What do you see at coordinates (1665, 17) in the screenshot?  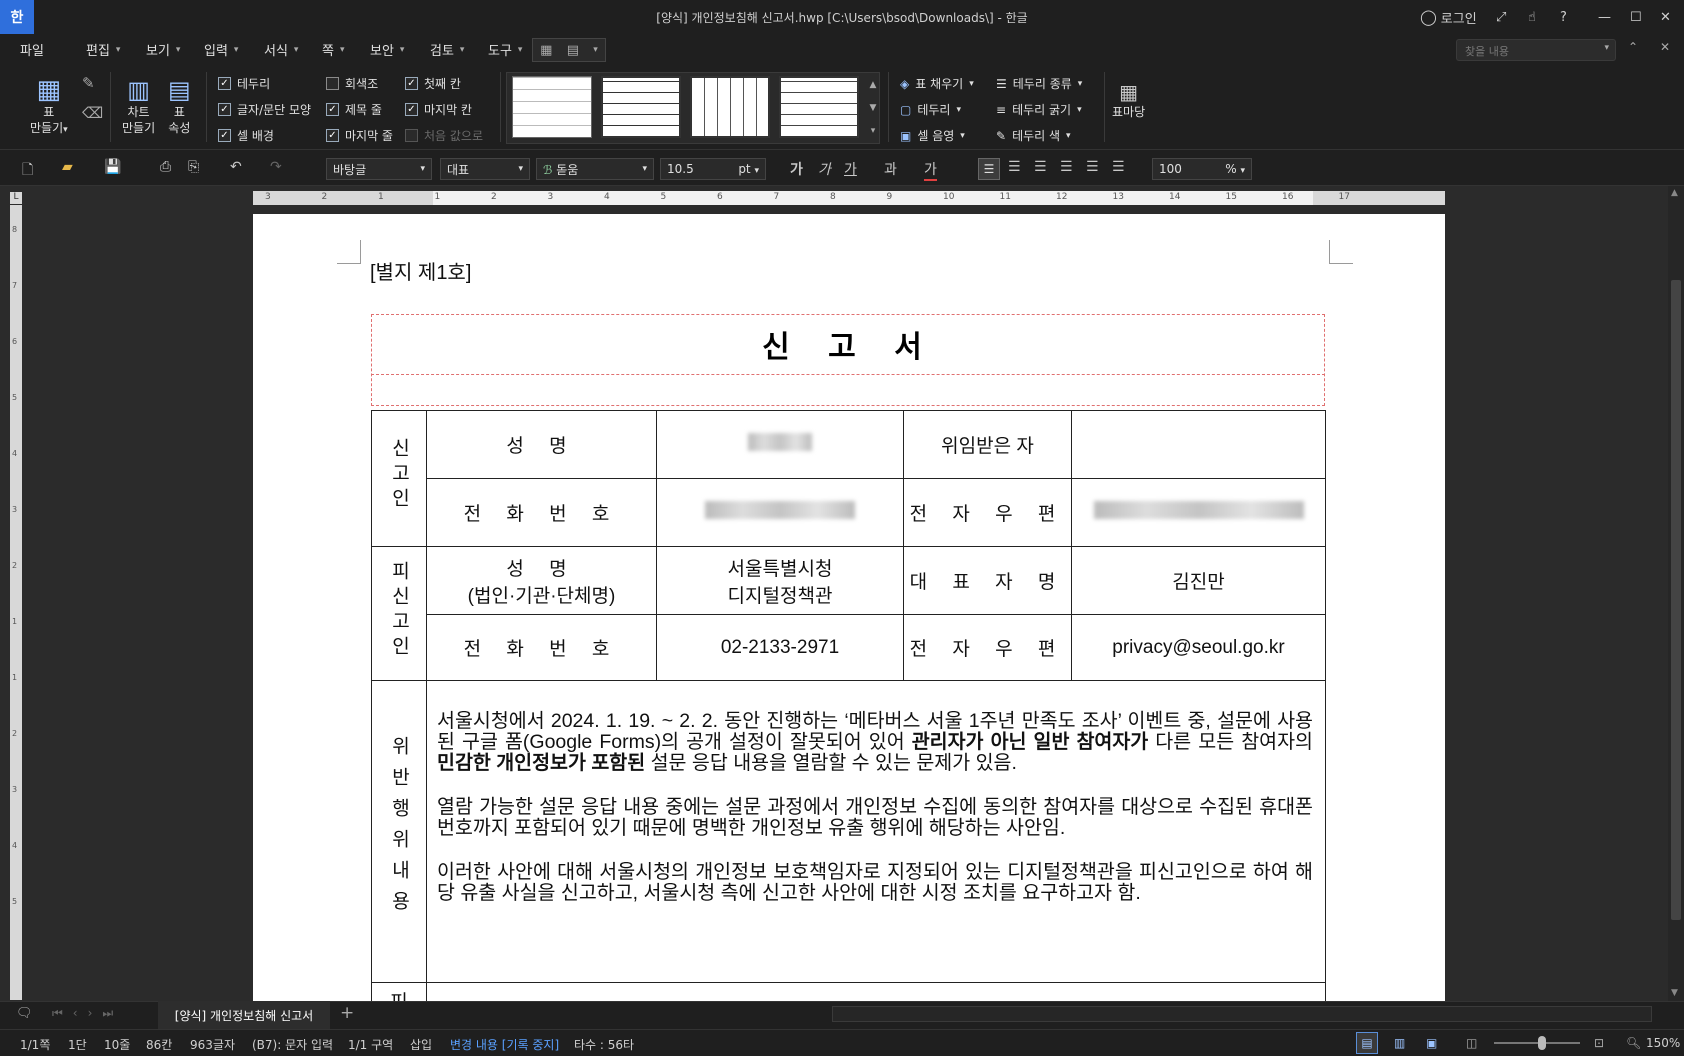 I see `close-icon: ✕` at bounding box center [1665, 17].